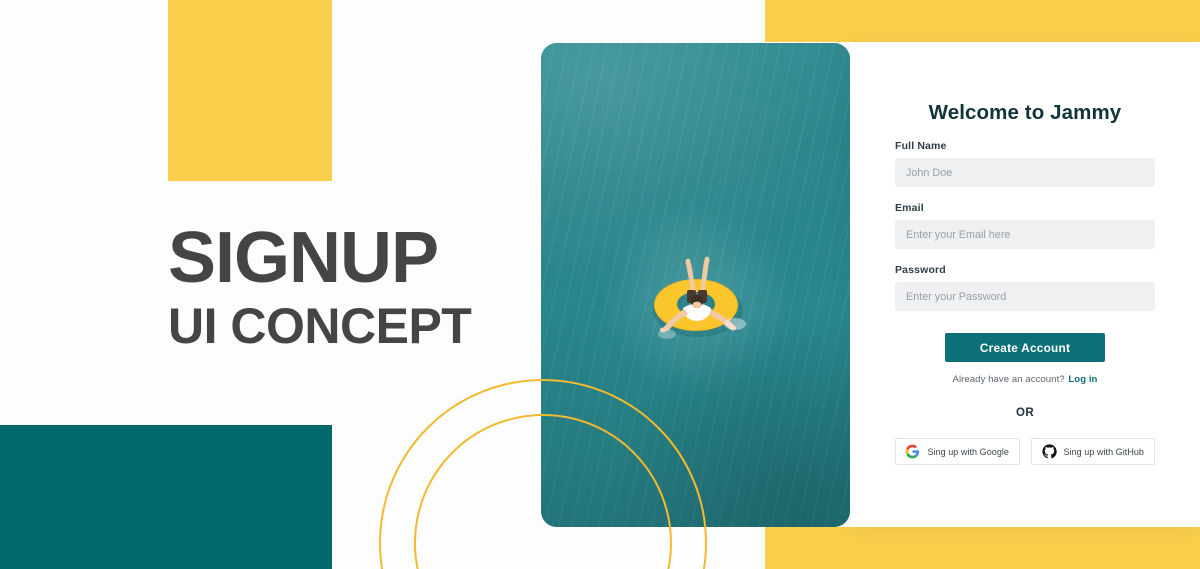 Image resolution: width=1200 pixels, height=569 pixels. What do you see at coordinates (982, 548) in the screenshot?
I see `decor-yellow-bar-bottom-right` at bounding box center [982, 548].